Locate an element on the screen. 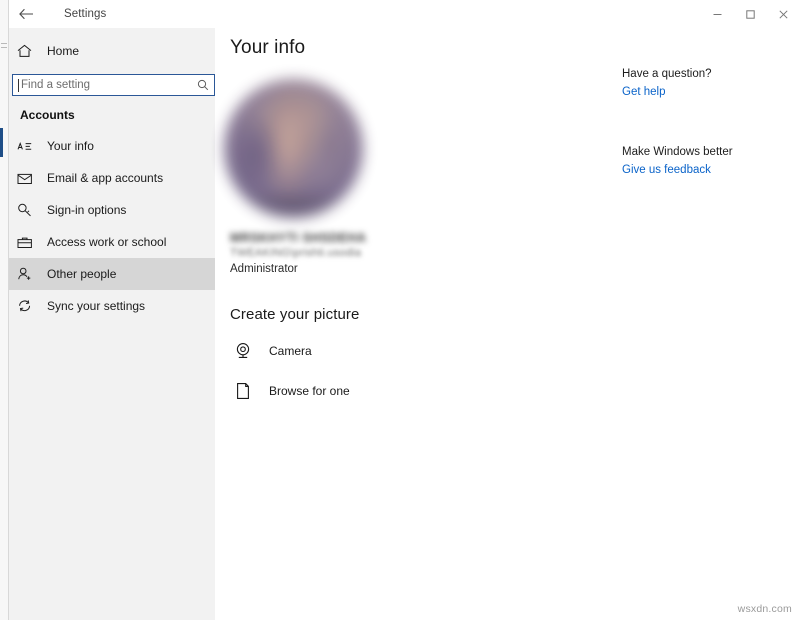  text-caret is located at coordinates (18, 85).